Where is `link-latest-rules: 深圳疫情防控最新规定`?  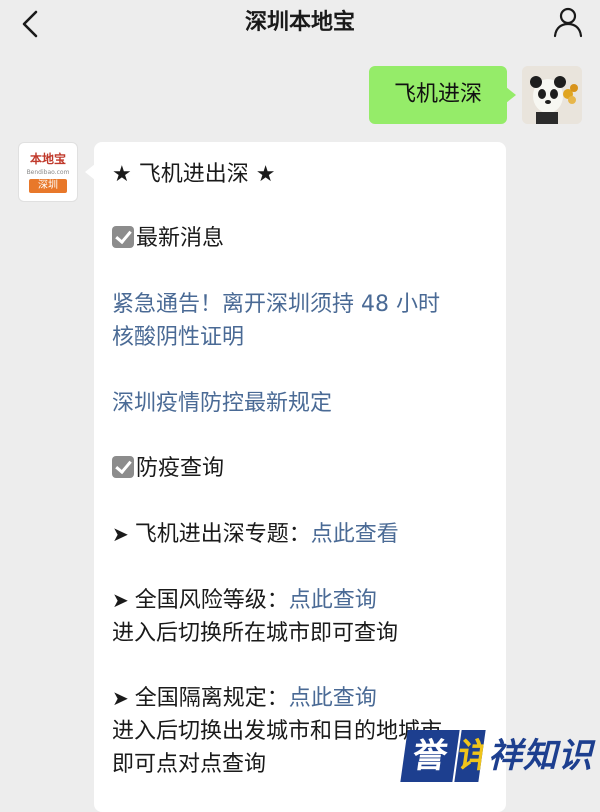 link-latest-rules: 深圳疫情防控最新规定 is located at coordinates (222, 403).